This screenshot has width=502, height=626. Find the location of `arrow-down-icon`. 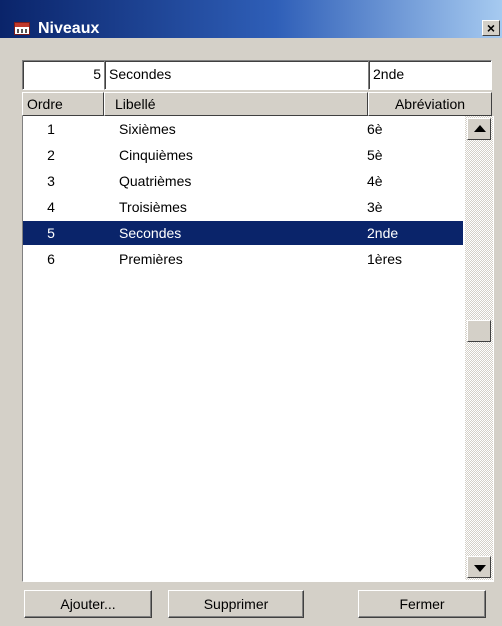

arrow-down-icon is located at coordinates (480, 568).